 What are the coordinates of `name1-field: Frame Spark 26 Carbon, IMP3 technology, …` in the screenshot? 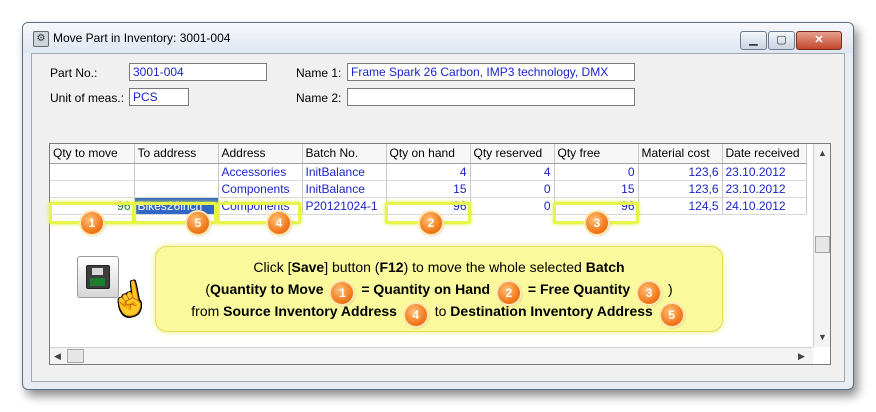 It's located at (491, 72).